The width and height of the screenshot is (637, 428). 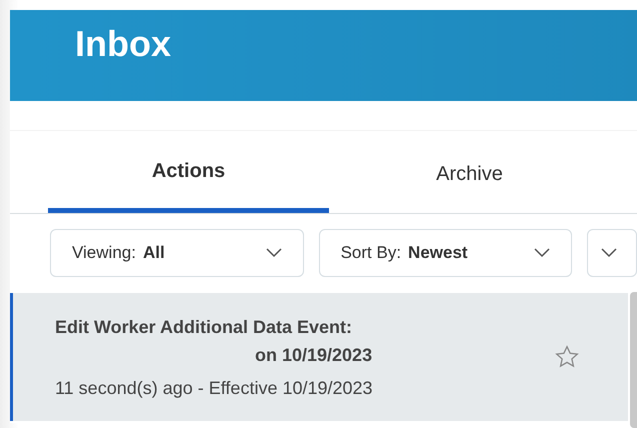 What do you see at coordinates (313, 355) in the screenshot?
I see `item-title: on 10/19/2023` at bounding box center [313, 355].